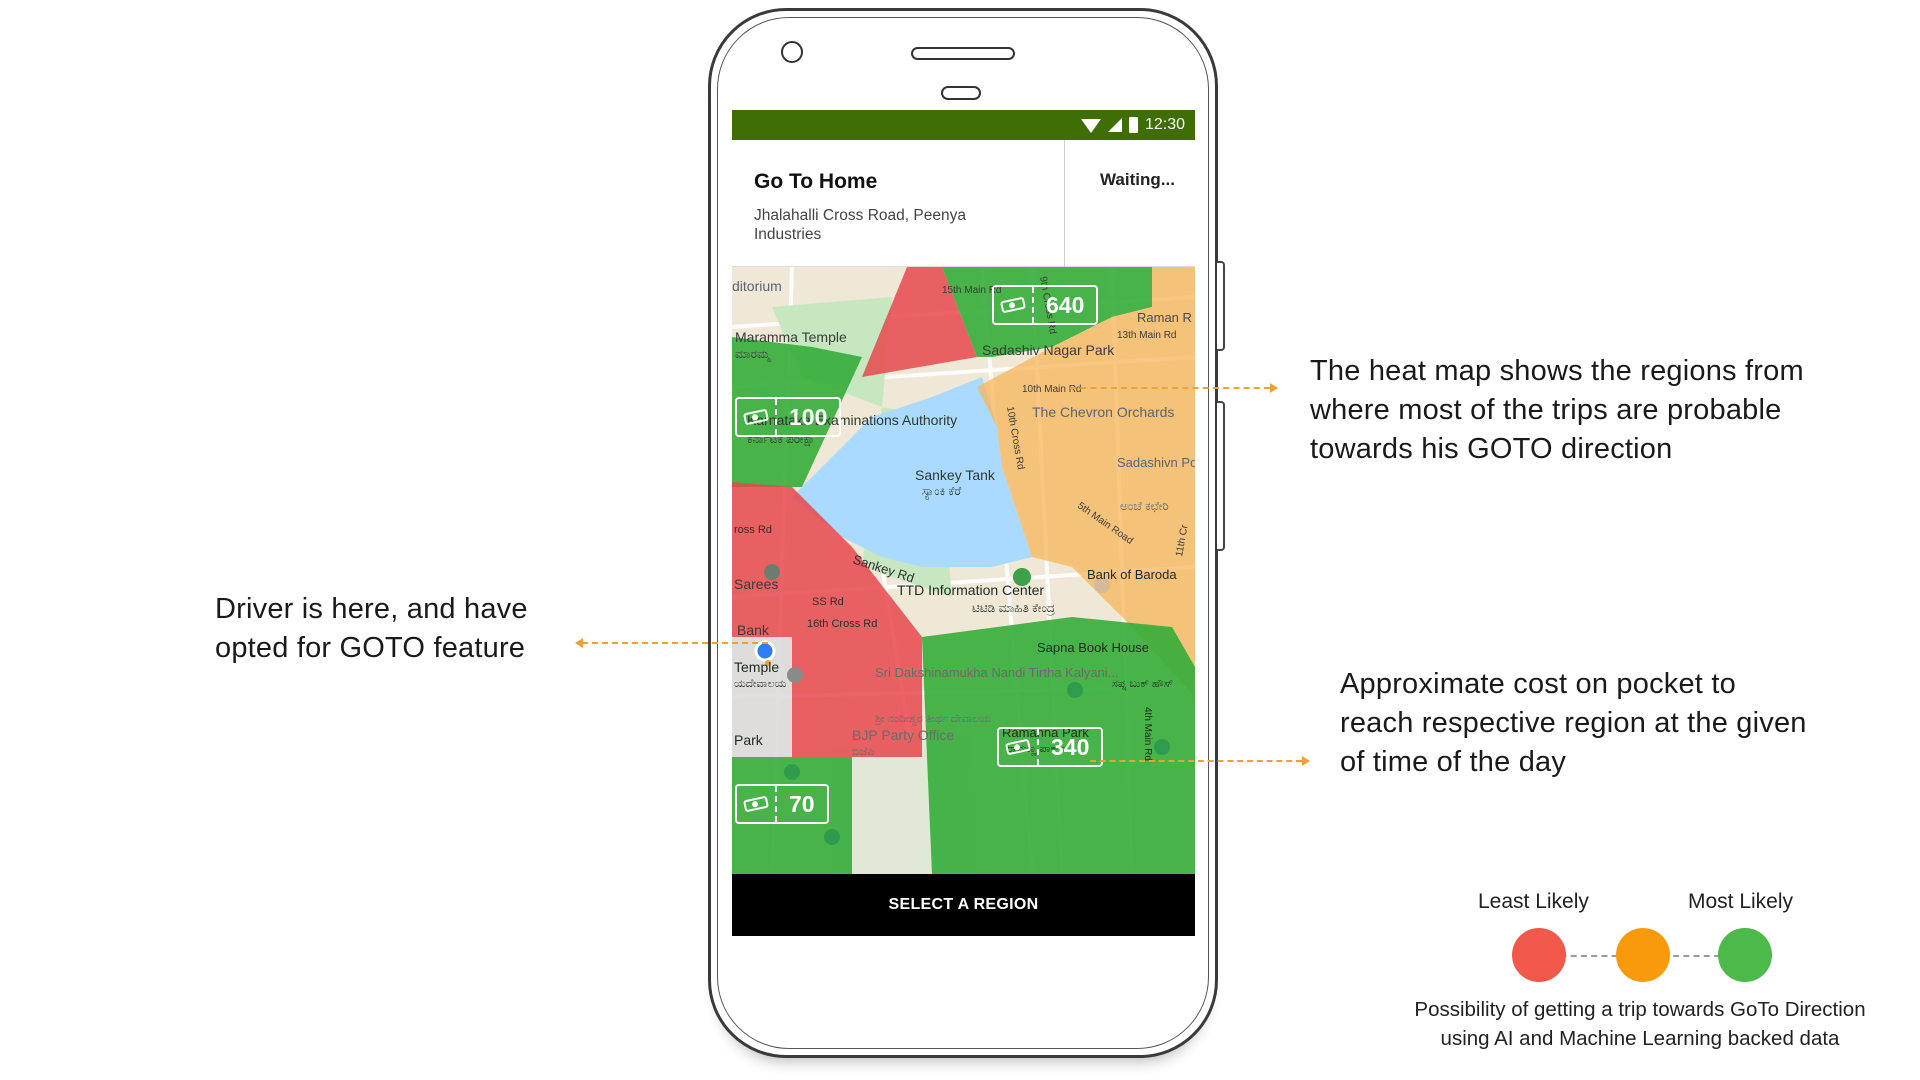 This screenshot has height=1080, width=1920. What do you see at coordinates (903, 735) in the screenshot?
I see `label-bjp-office: BJP Party Office` at bounding box center [903, 735].